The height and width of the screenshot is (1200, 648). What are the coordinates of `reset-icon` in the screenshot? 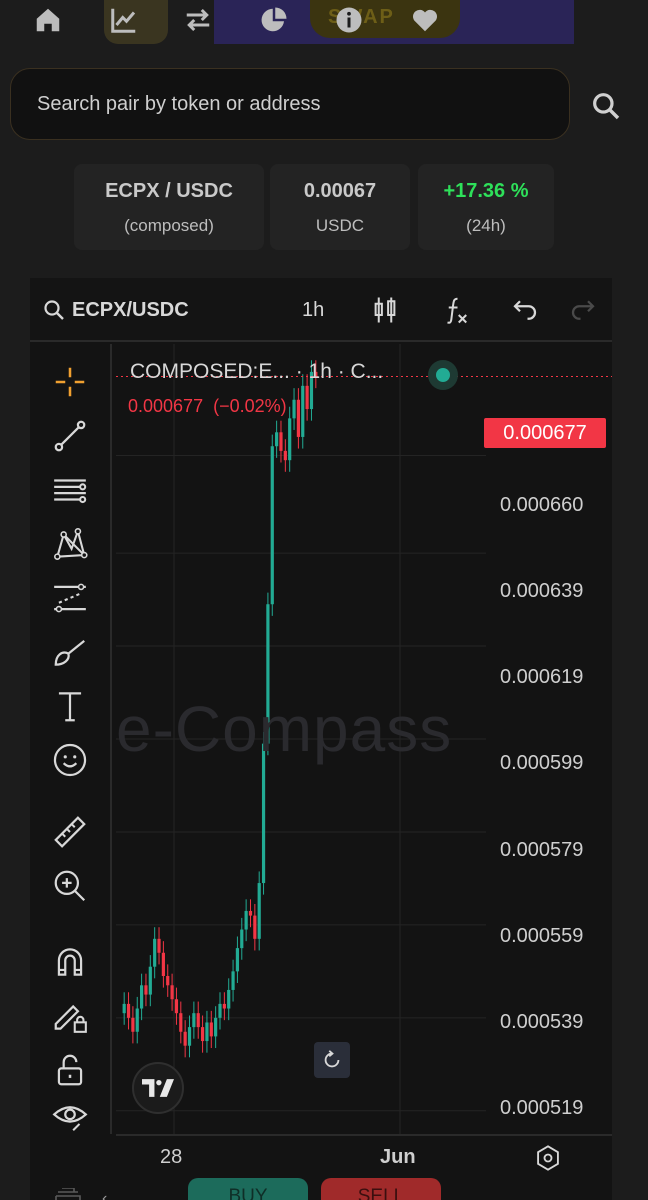 It's located at (332, 1059).